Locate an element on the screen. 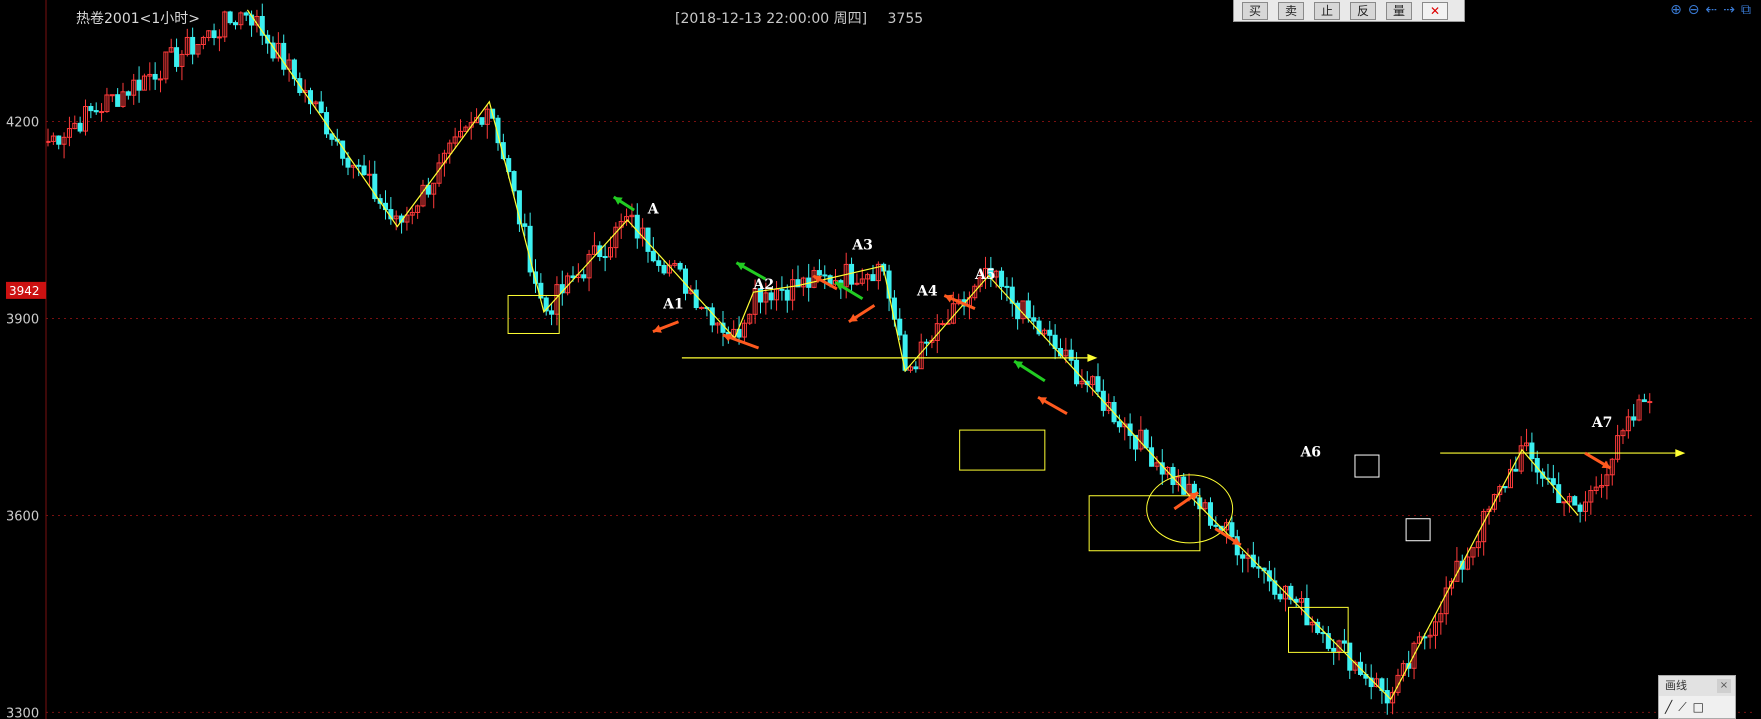 The image size is (1761, 719). reverse-button: 反 is located at coordinates (1363, 10).